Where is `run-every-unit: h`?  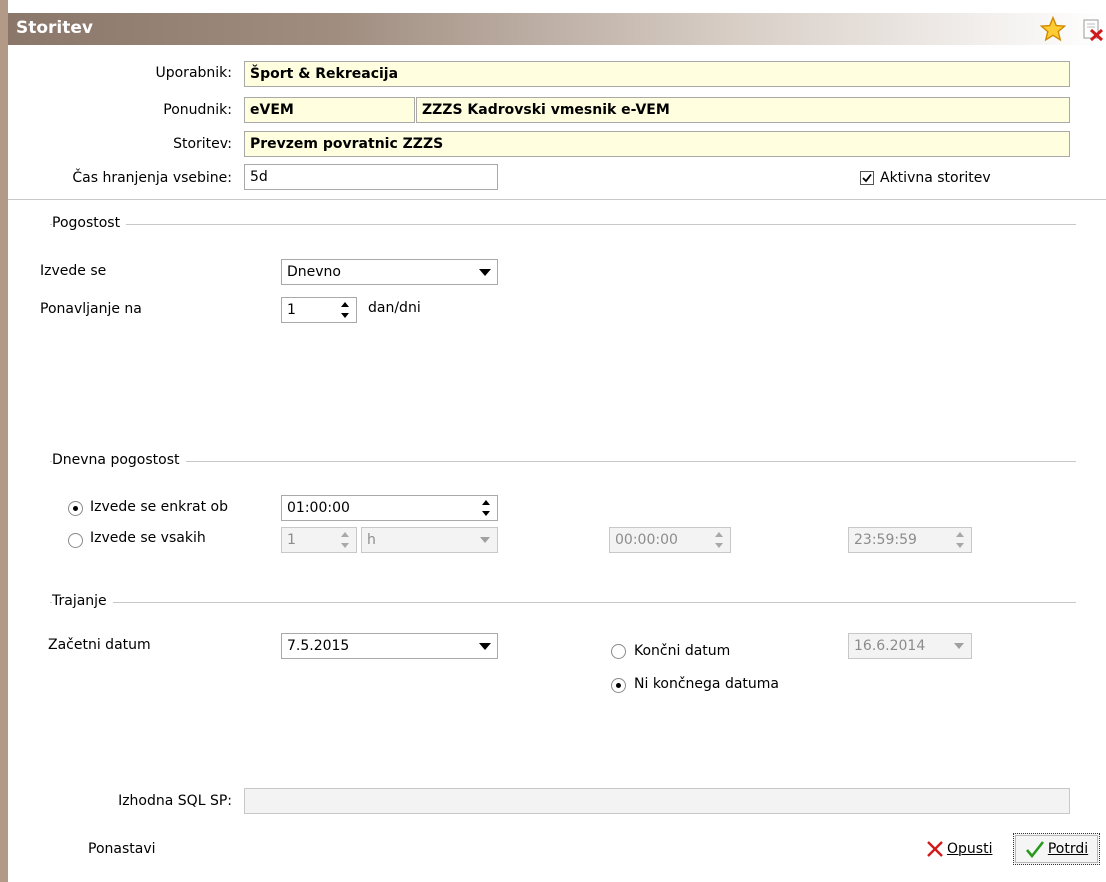
run-every-unit: h is located at coordinates (371, 540).